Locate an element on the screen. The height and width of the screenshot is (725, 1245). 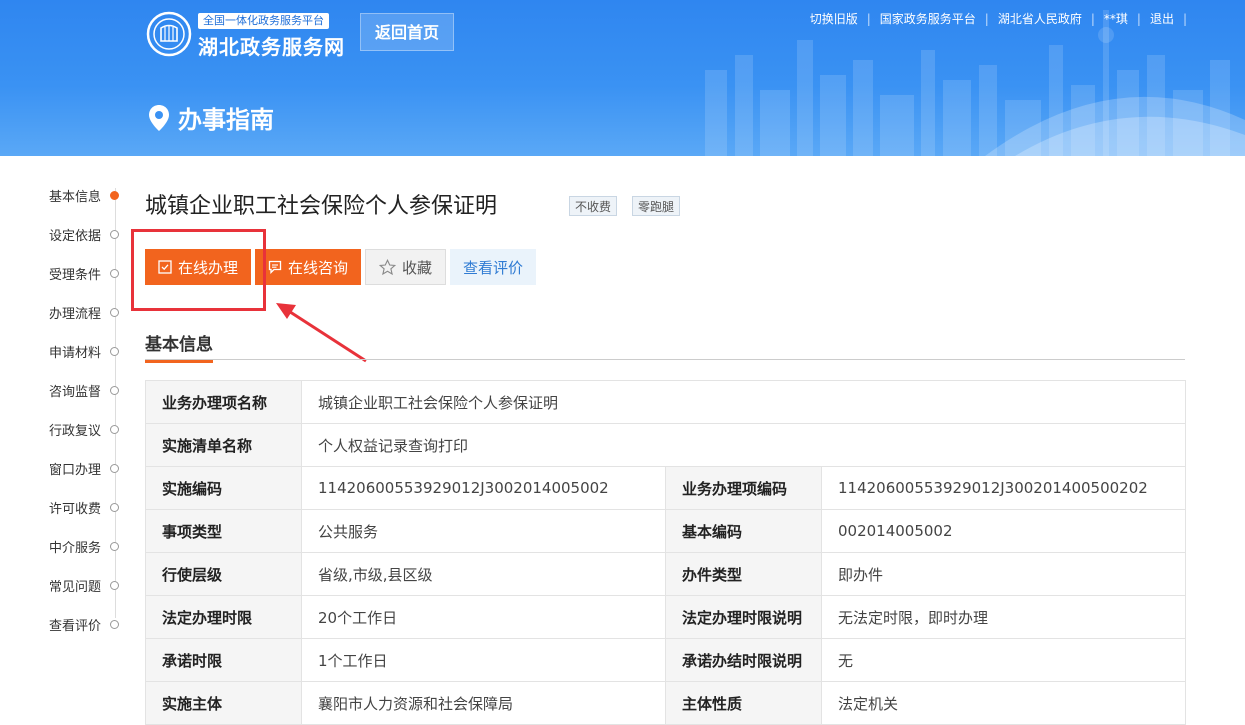
sidebar-item-reviews: 查看评价 is located at coordinates (65, 624).